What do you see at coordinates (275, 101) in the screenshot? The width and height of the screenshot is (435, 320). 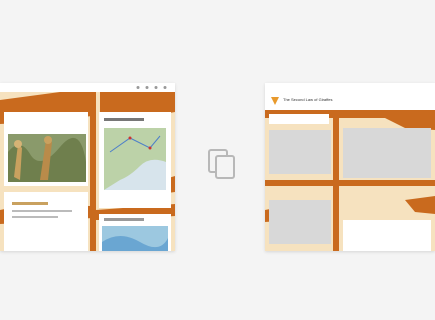 I see `cone-logo-icon` at bounding box center [275, 101].